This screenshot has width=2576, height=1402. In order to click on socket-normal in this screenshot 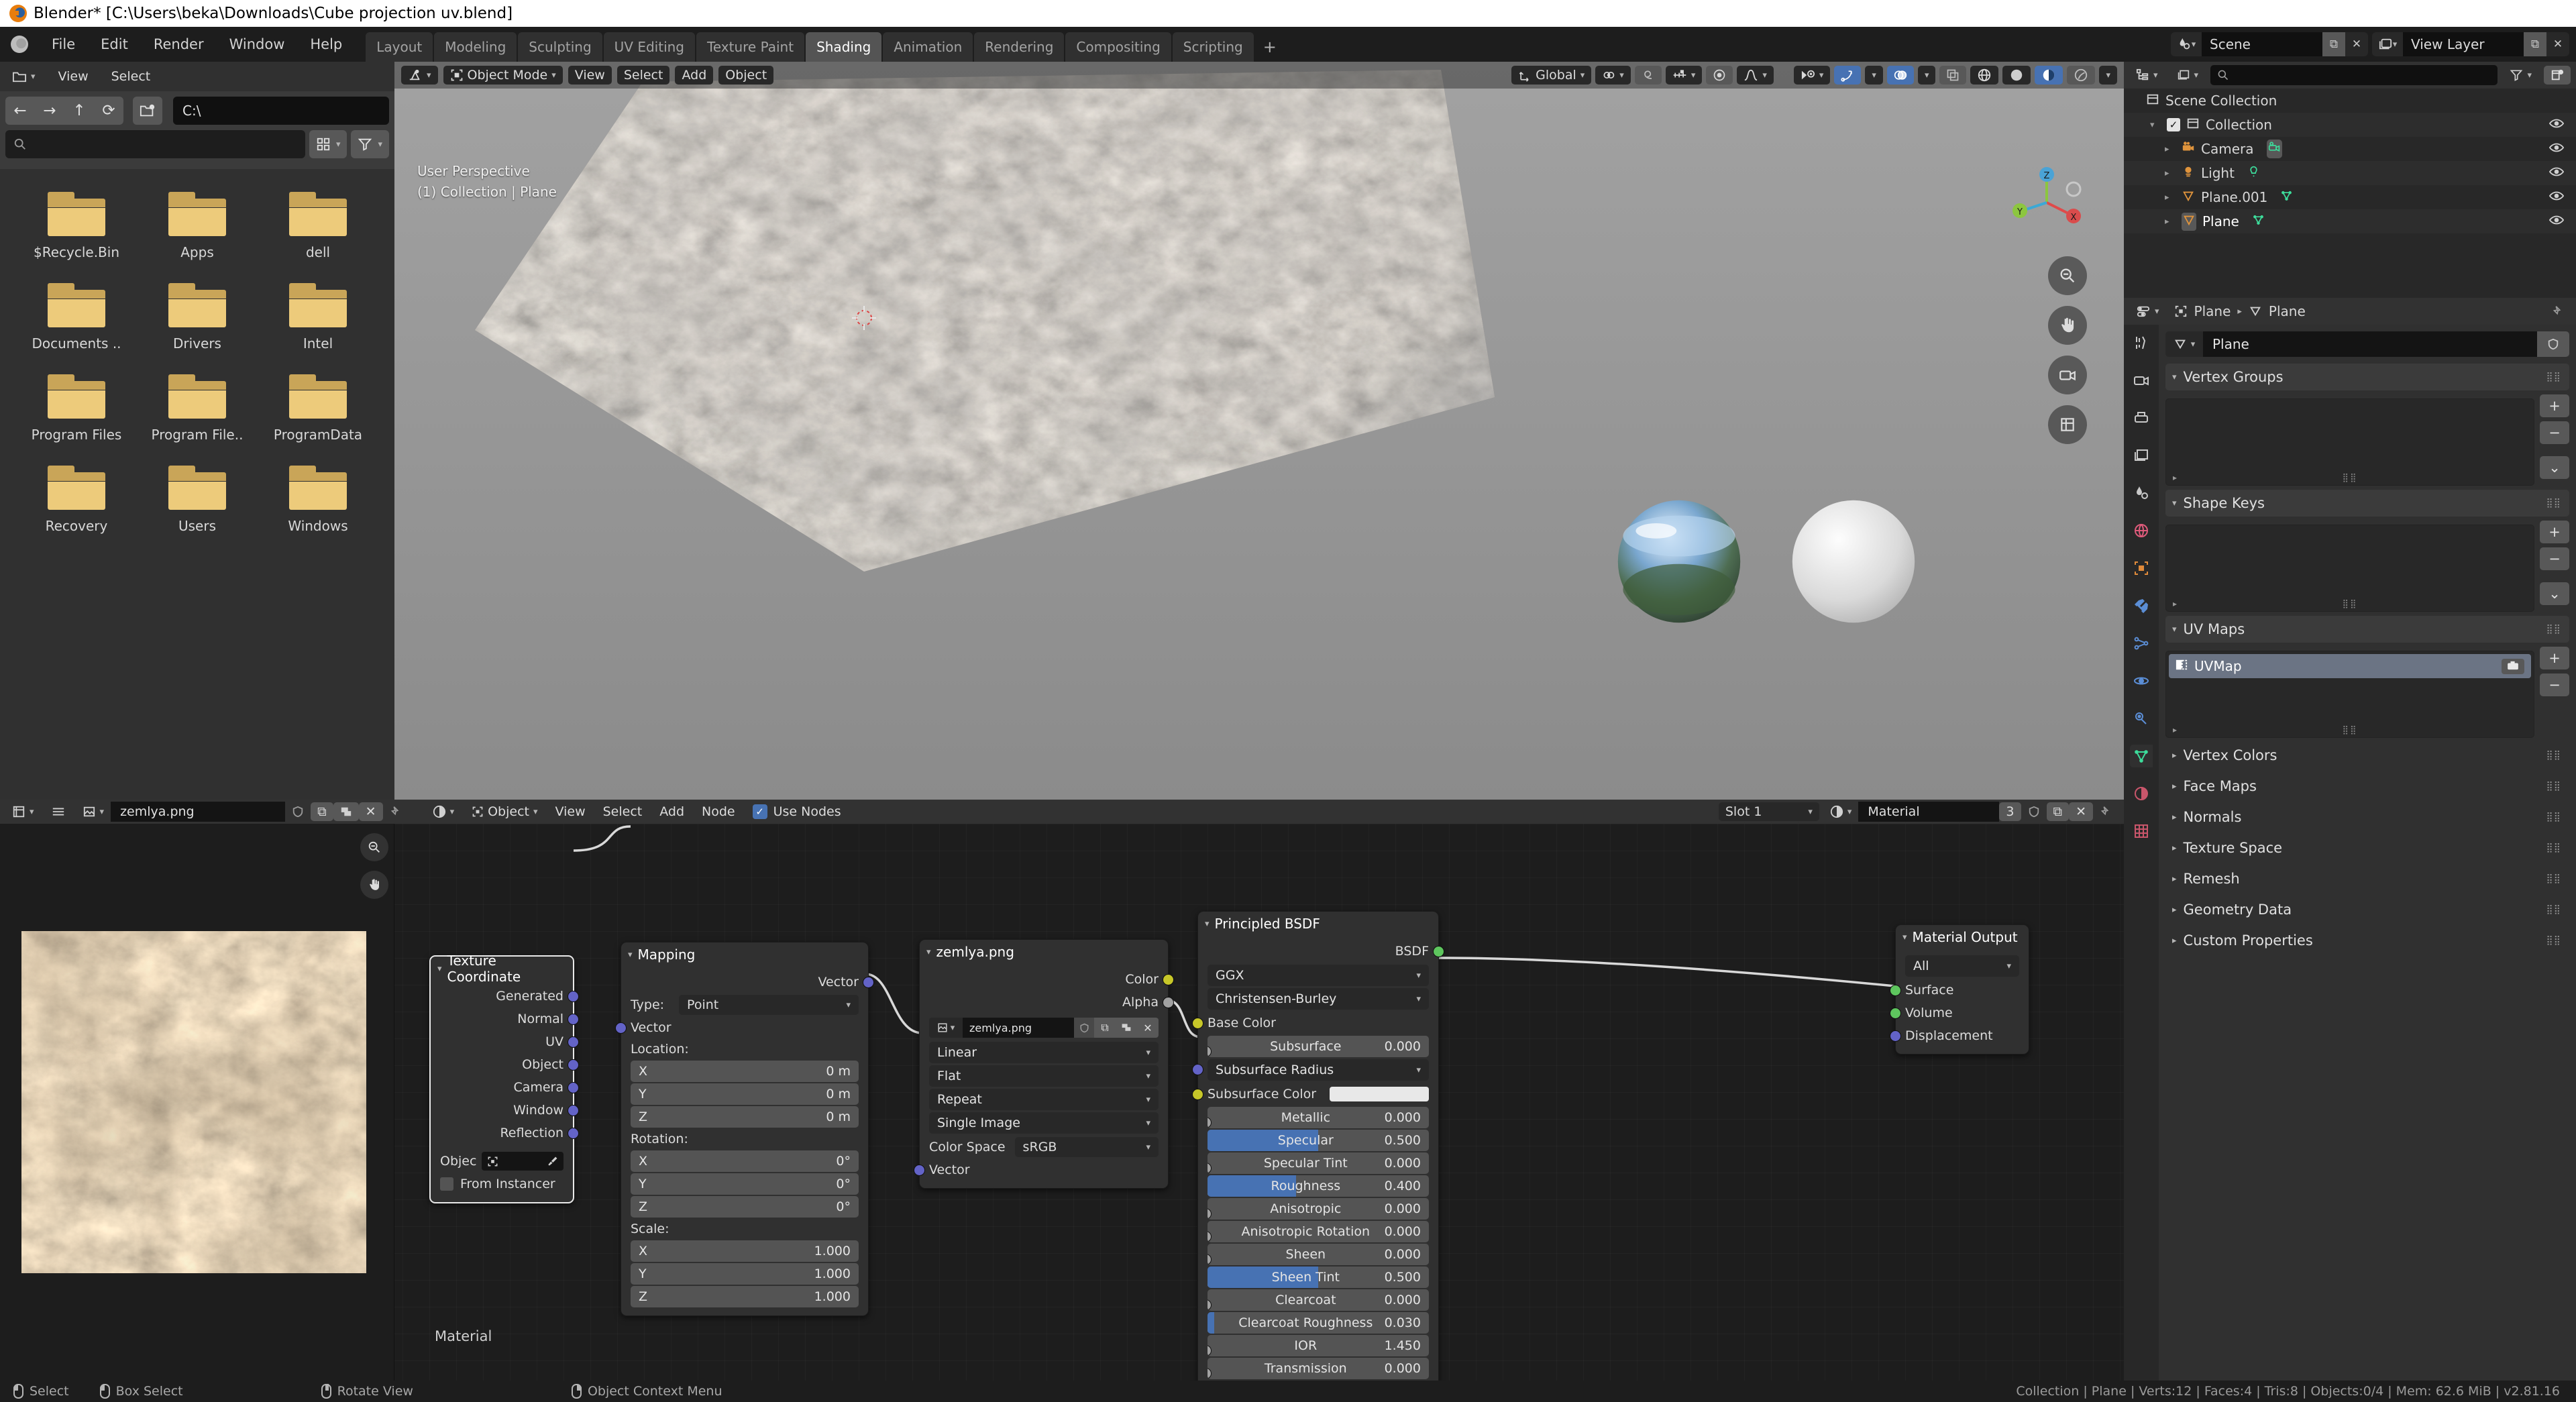, I will do `click(573, 1019)`.